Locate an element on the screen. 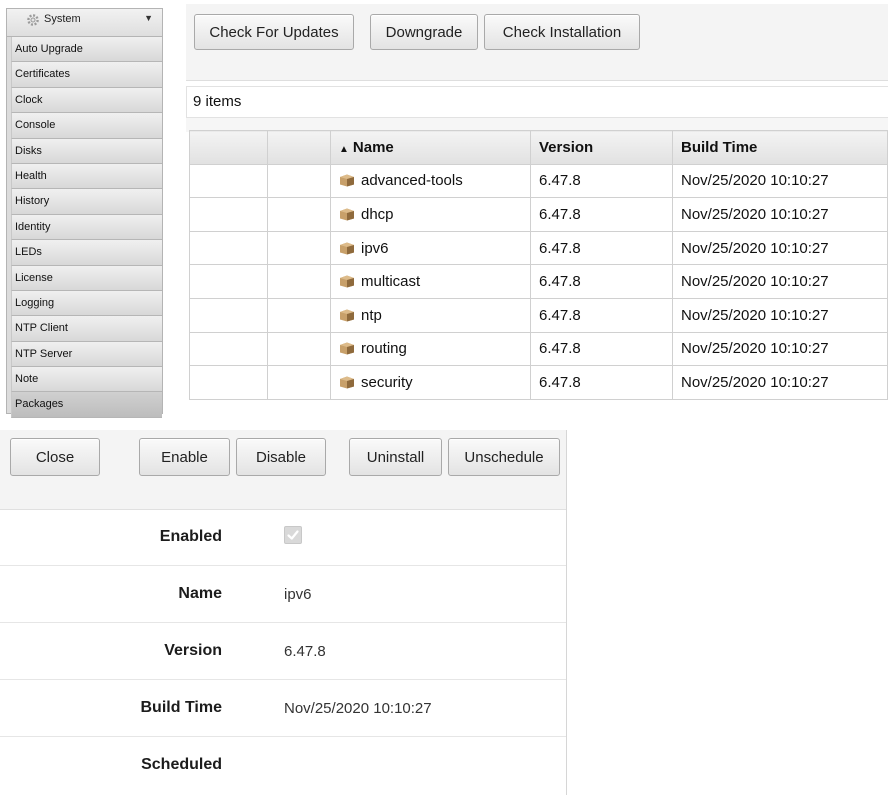 Image resolution: width=888 pixels, height=795 pixels. table-row: multicast 6.47.8 Nov/25/2020 10:10:27 is located at coordinates (538, 281).